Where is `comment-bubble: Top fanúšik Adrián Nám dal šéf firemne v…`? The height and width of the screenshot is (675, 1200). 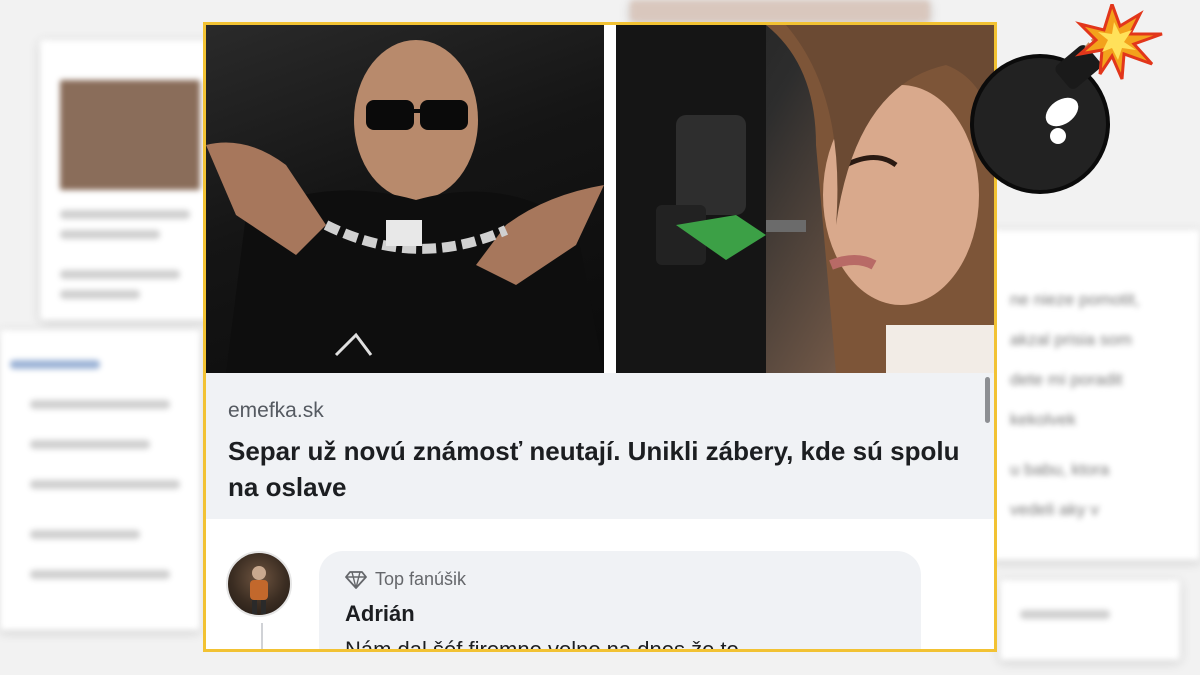 comment-bubble: Top fanúšik Adrián Nám dal šéf firemne v… is located at coordinates (620, 601).